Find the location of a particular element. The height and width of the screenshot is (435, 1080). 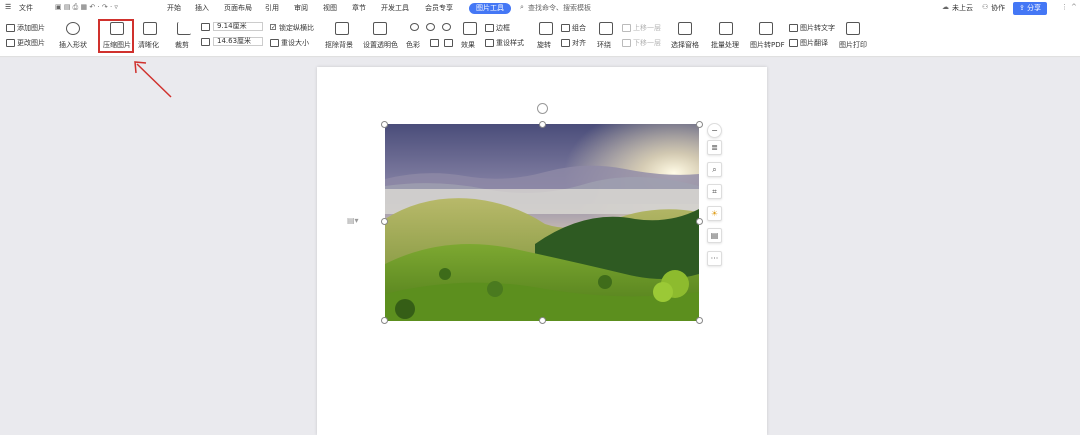

print-icon is located at coordinates (853, 28).